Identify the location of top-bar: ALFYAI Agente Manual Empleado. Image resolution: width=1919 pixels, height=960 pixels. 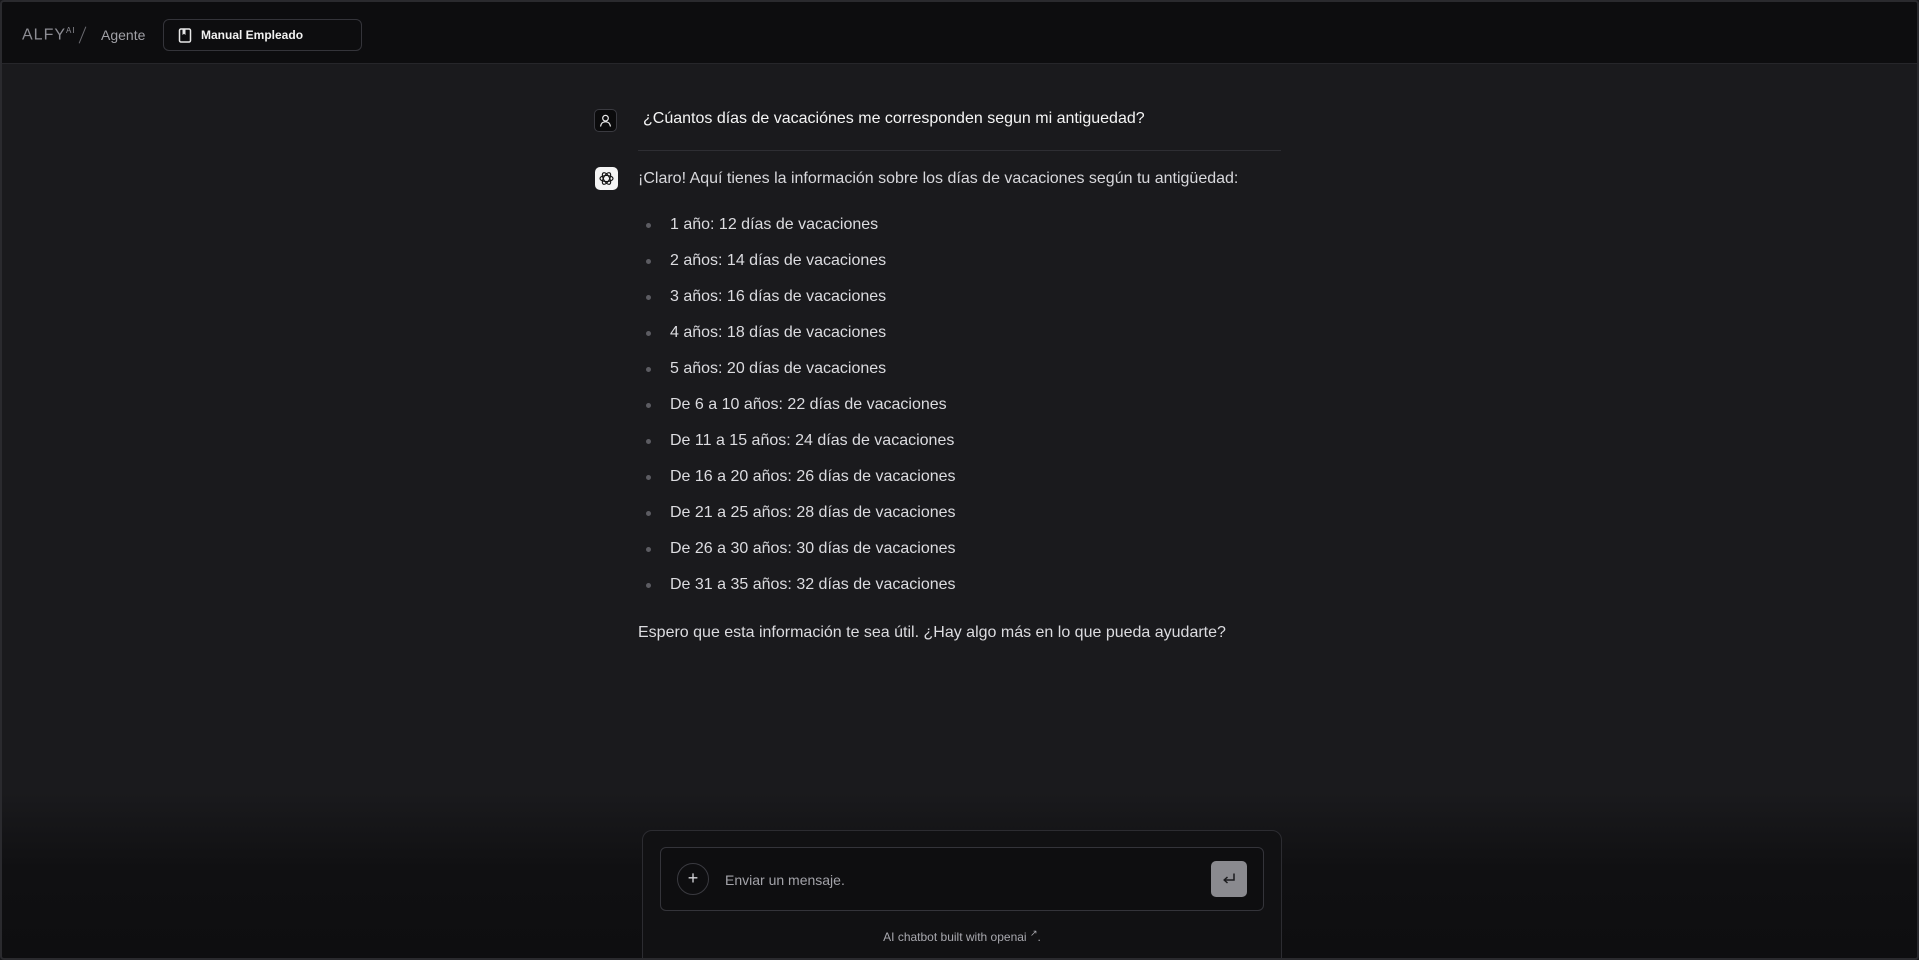
(959, 33).